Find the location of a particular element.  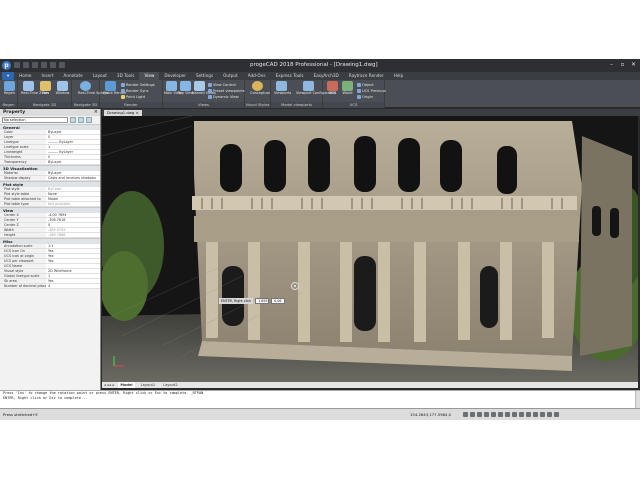

save-icon is located at coordinates (35, 65).